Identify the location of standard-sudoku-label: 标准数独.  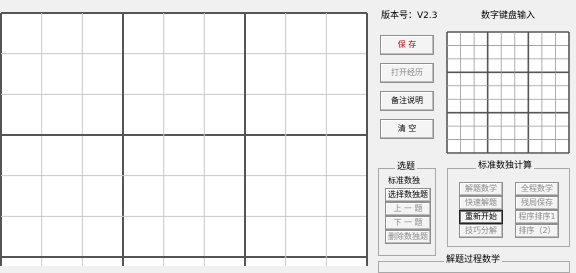
(404, 180).